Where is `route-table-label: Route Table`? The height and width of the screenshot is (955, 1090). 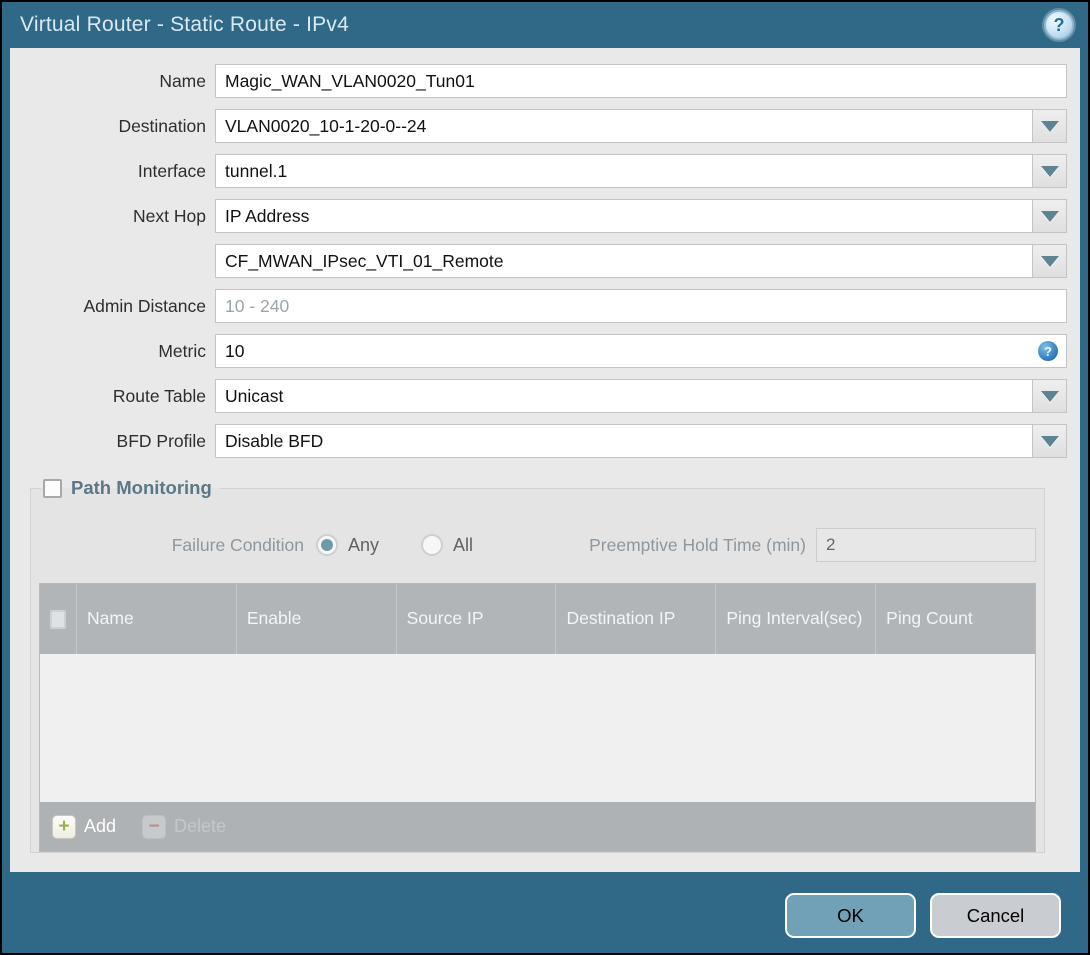
route-table-label: Route Table is located at coordinates (159, 395).